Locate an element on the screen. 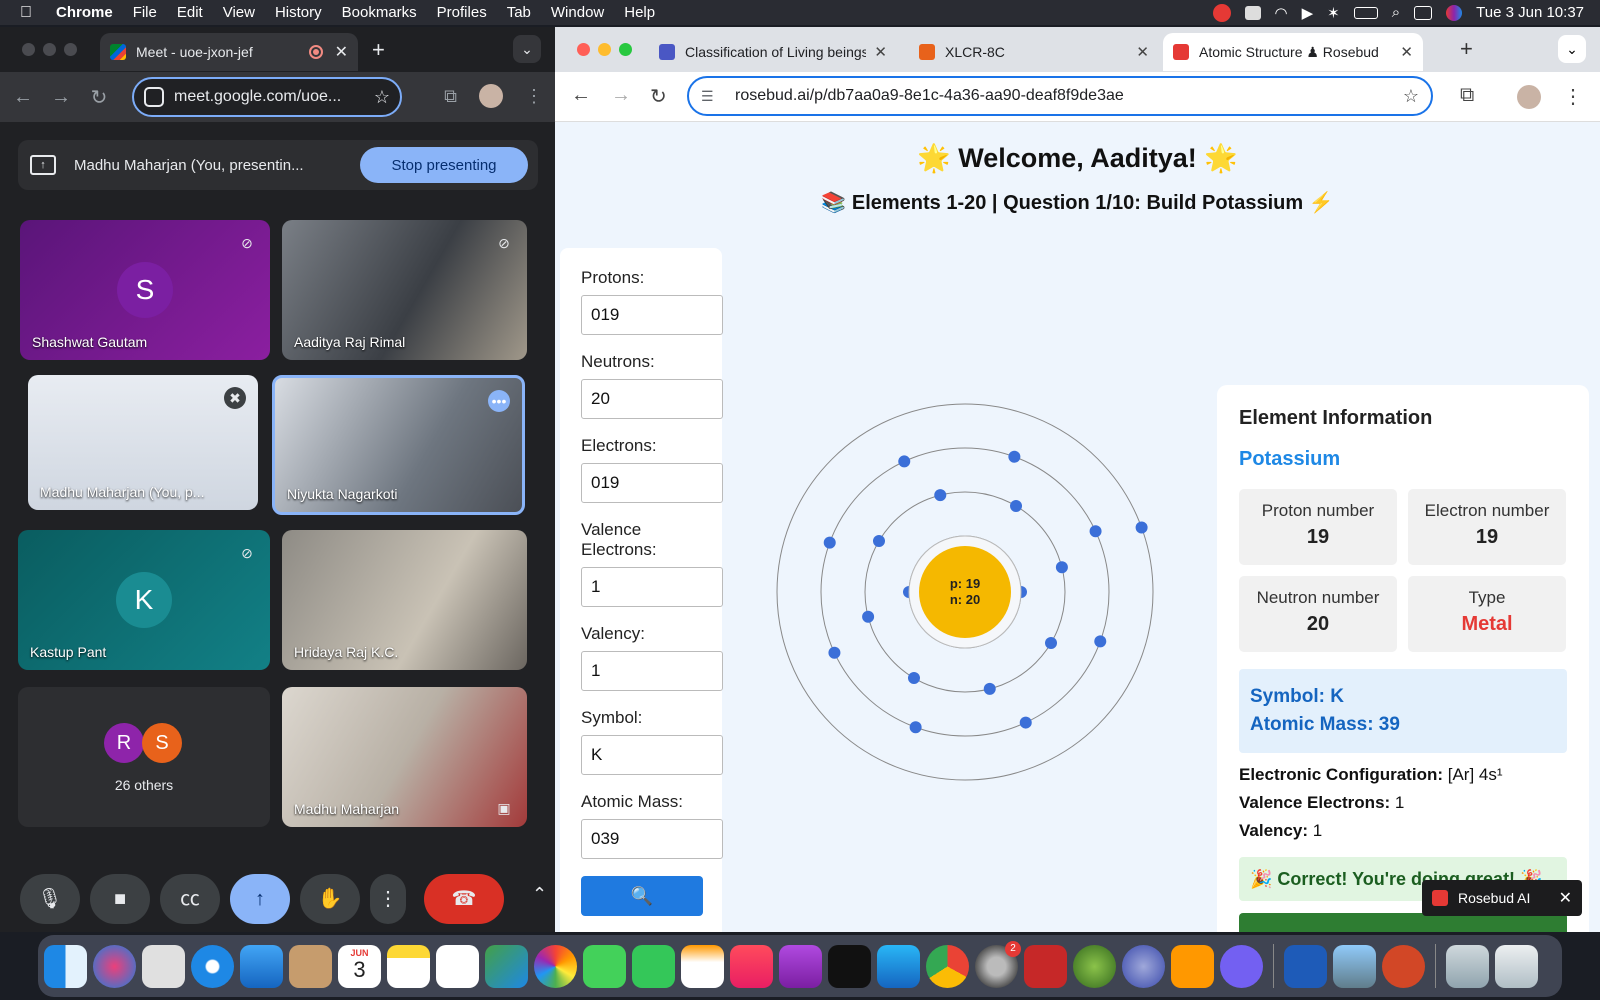  menu-tab: Tab is located at coordinates (519, 12).